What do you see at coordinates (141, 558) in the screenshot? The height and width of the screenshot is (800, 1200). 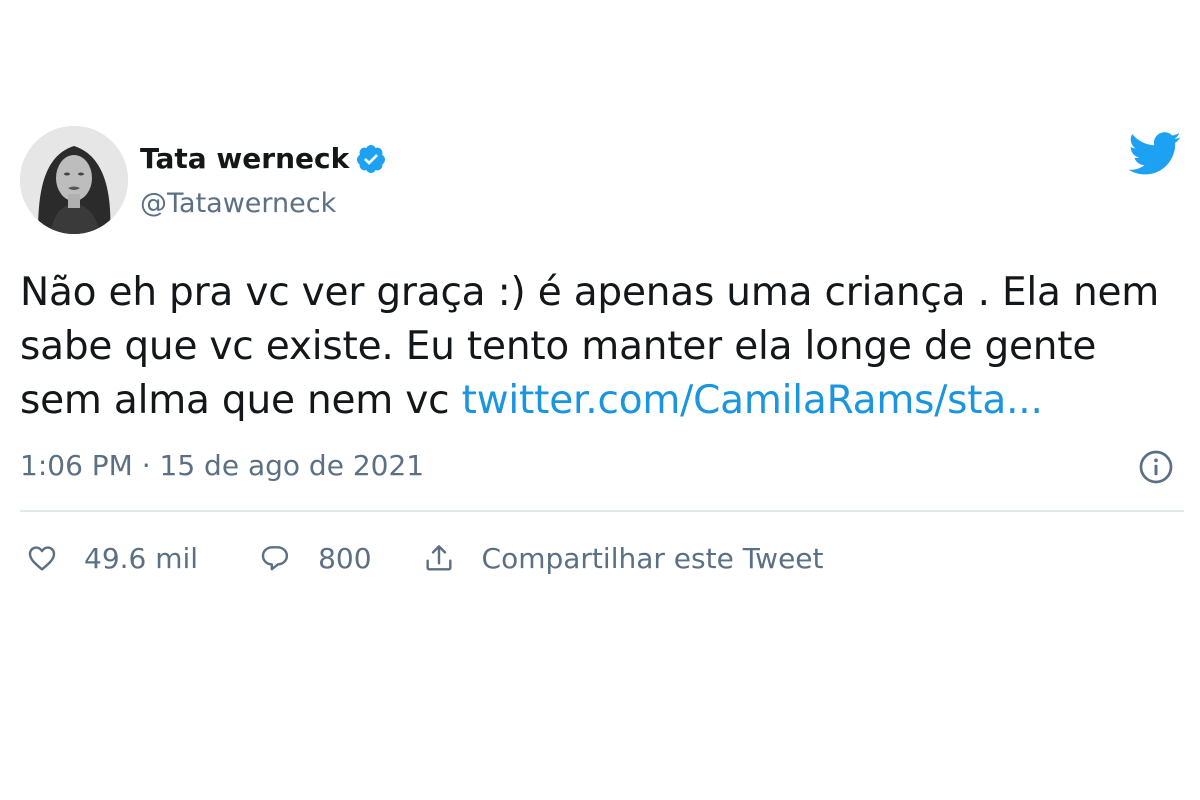 I see `like-count: 49.6 mil` at bounding box center [141, 558].